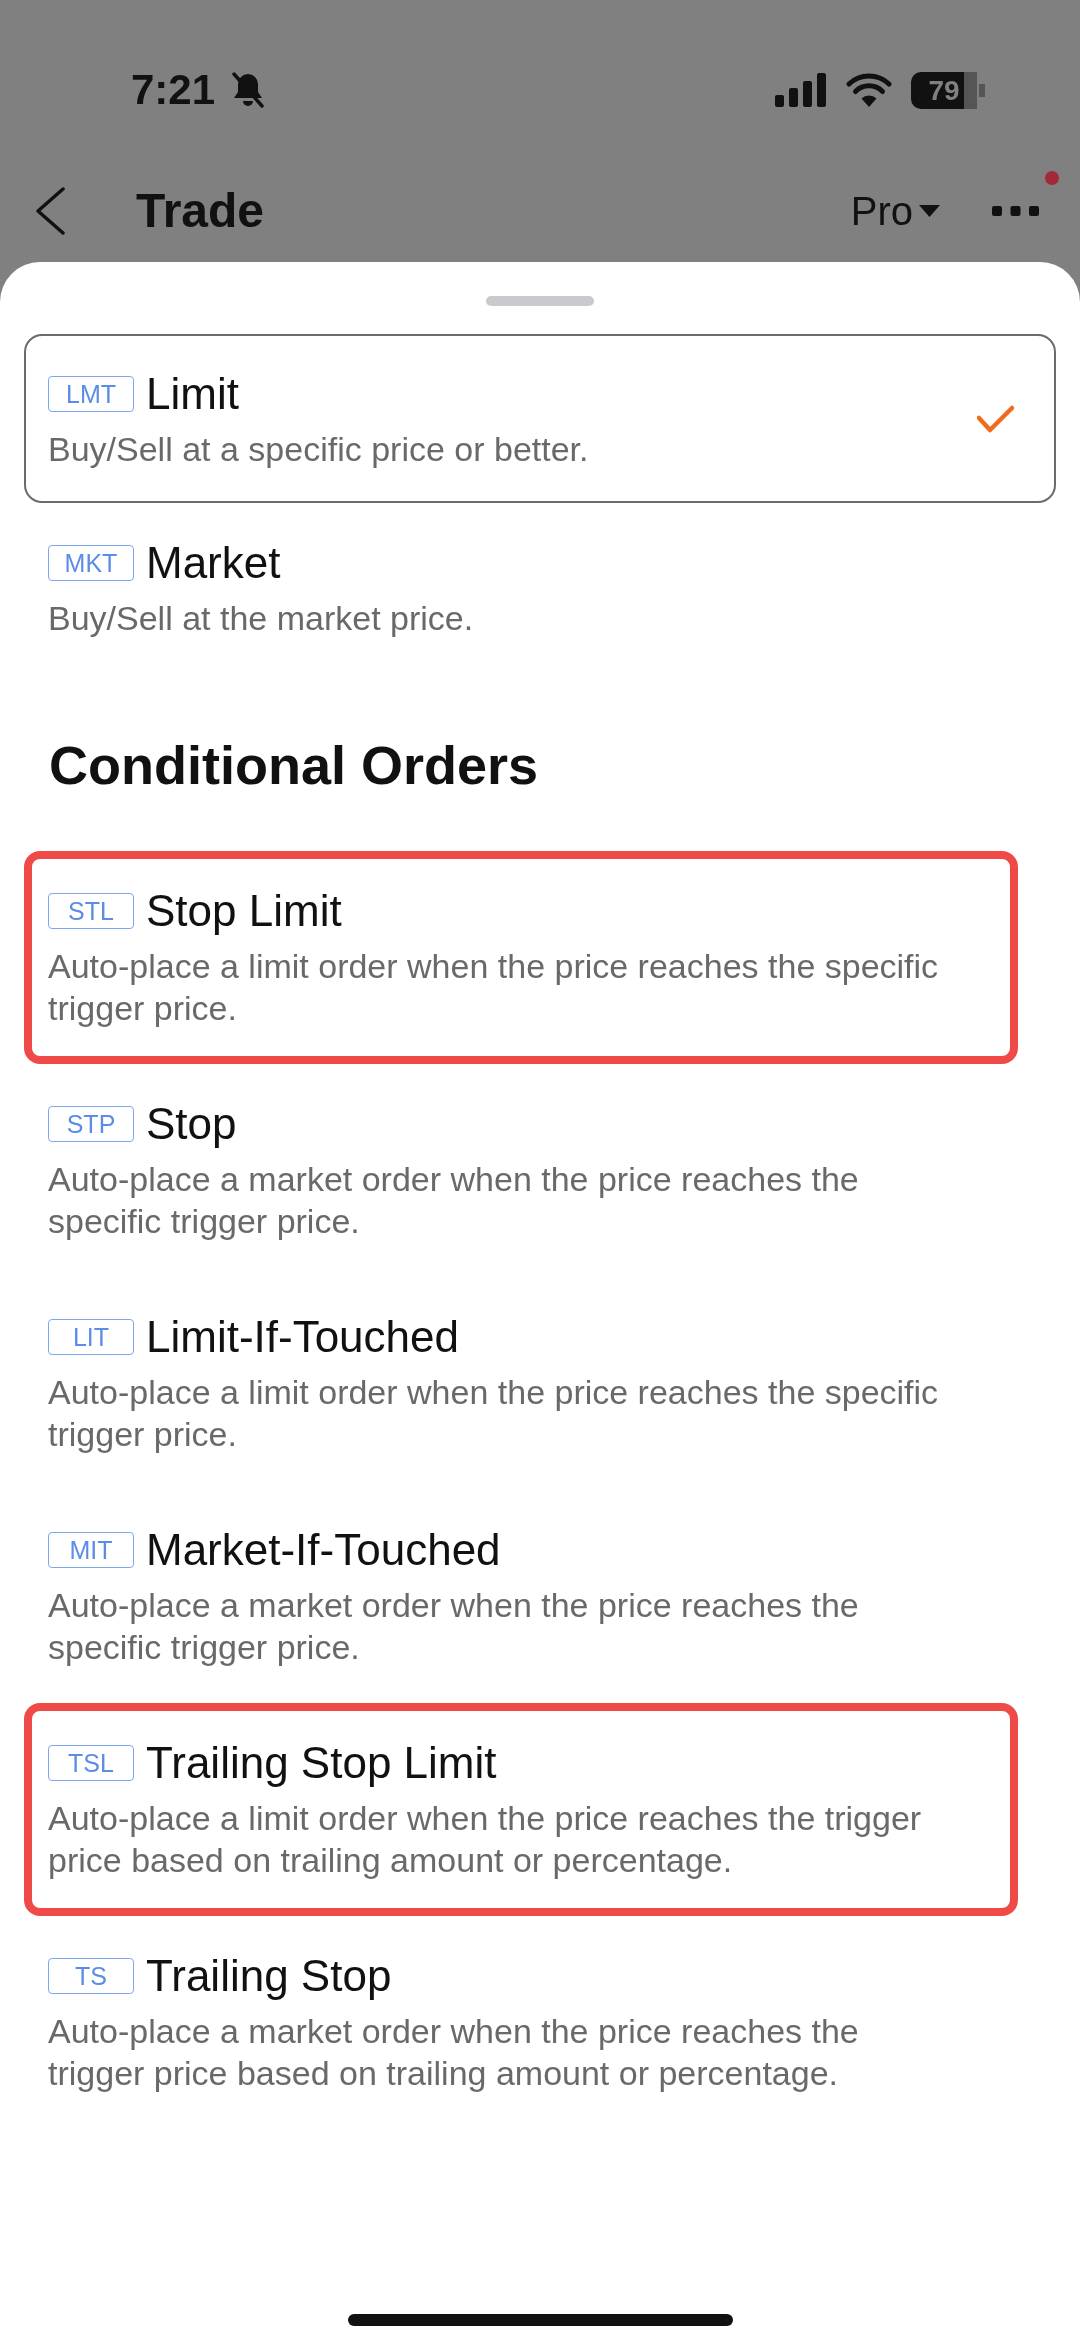 The width and height of the screenshot is (1080, 2348). What do you see at coordinates (321, 1763) in the screenshot?
I see `order-type-name: Trailing Stop Limit` at bounding box center [321, 1763].